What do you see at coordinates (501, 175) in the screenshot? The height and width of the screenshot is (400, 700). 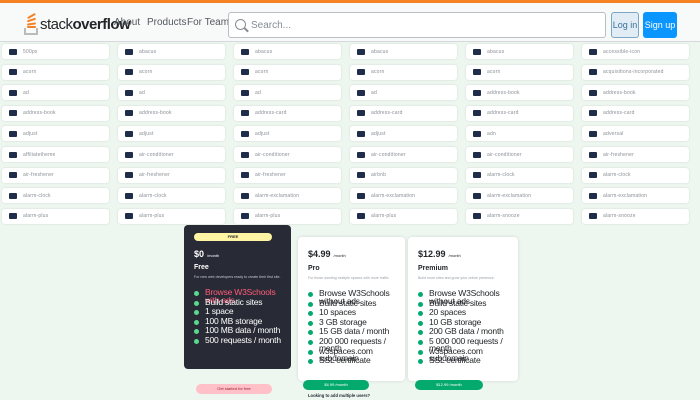 I see `icon-grid-label: alarm-clock` at bounding box center [501, 175].